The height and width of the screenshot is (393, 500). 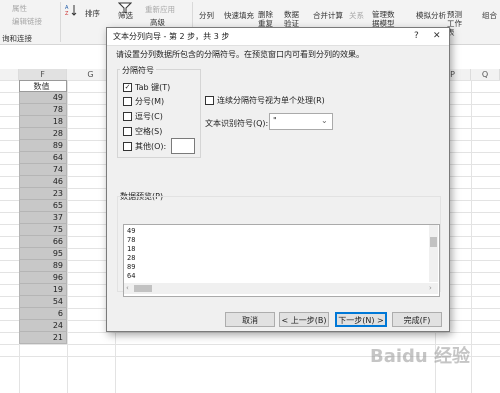 I want to click on finish-button: 完成(F), so click(x=417, y=319).